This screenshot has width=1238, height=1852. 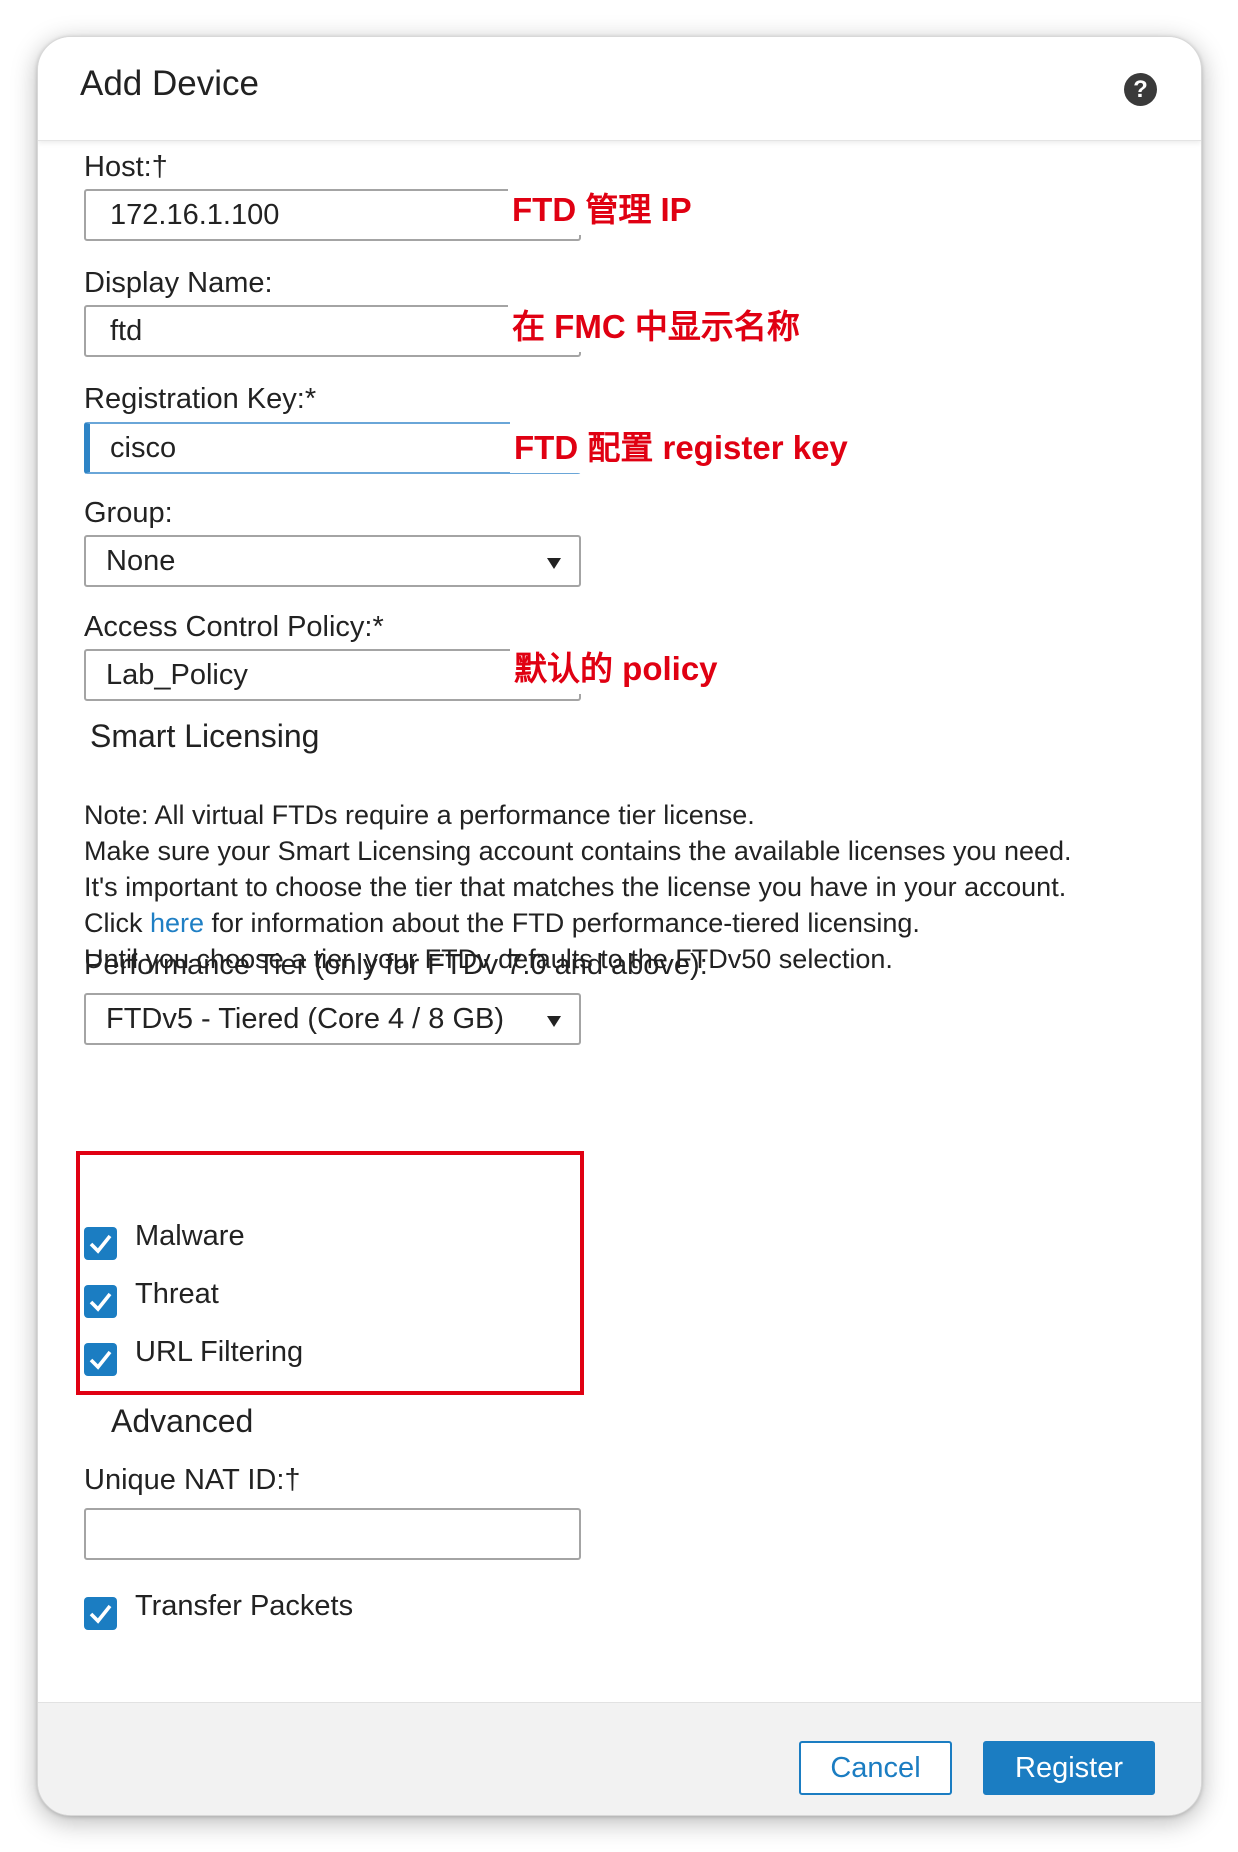 I want to click on dialog-title: Add Device, so click(x=169, y=83).